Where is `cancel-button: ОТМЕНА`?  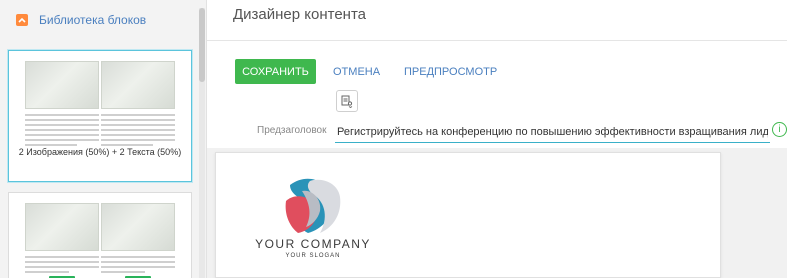 cancel-button: ОТМЕНА is located at coordinates (356, 71).